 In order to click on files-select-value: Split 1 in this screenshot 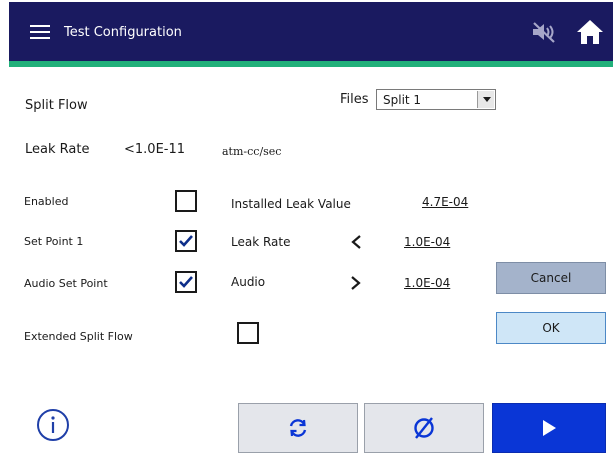, I will do `click(402, 100)`.